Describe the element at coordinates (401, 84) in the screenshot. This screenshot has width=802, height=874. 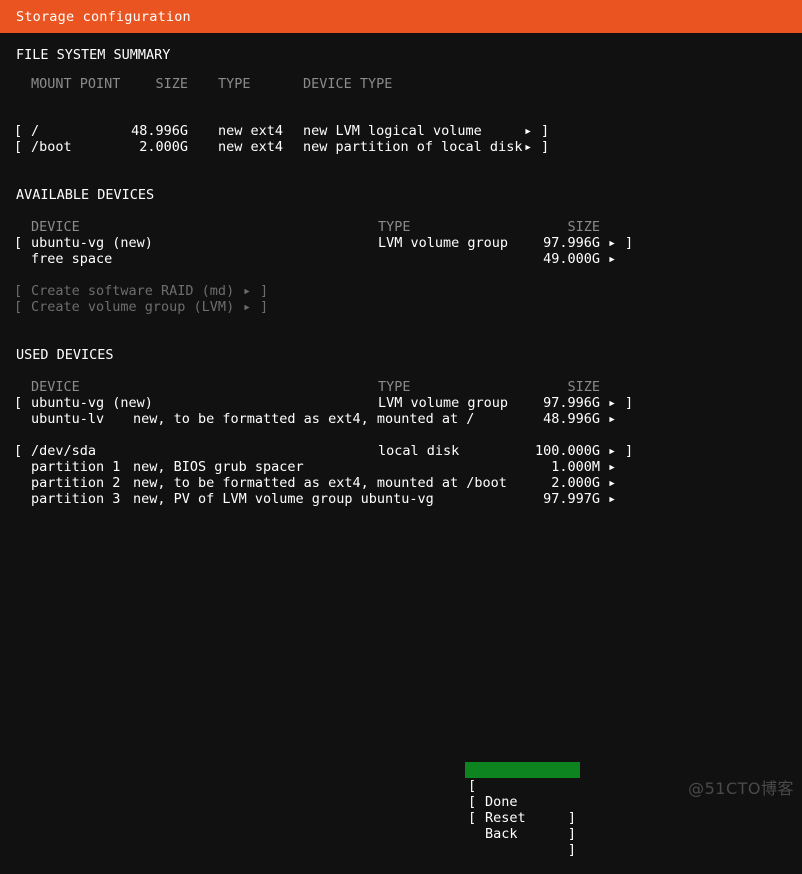
I see `file-system-summary-column-headers: MOUNT POINT SIZE TYPE DEVICE TYPE` at that location.